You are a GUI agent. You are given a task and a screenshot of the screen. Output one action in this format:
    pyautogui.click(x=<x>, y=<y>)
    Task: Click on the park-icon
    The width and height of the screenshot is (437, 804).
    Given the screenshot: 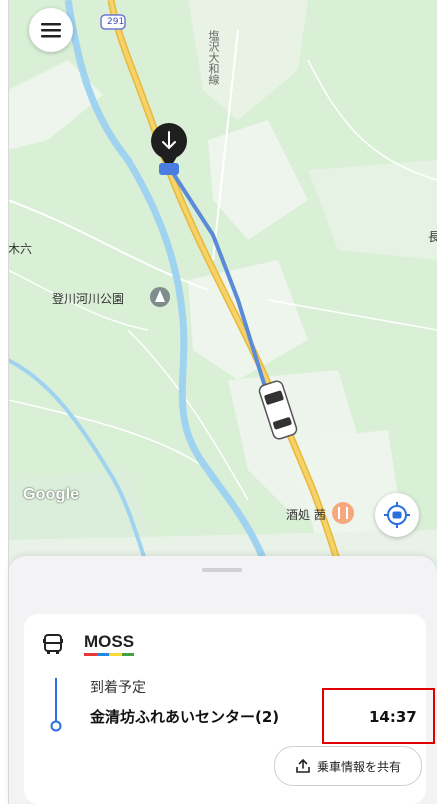 What is the action you would take?
    pyautogui.click(x=160, y=297)
    